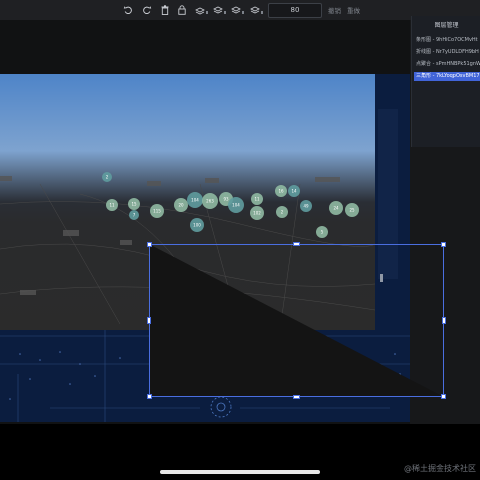 The width and height of the screenshot is (480, 480). I want to click on editor-toolbar: 80 撤销 重做, so click(240, 10).